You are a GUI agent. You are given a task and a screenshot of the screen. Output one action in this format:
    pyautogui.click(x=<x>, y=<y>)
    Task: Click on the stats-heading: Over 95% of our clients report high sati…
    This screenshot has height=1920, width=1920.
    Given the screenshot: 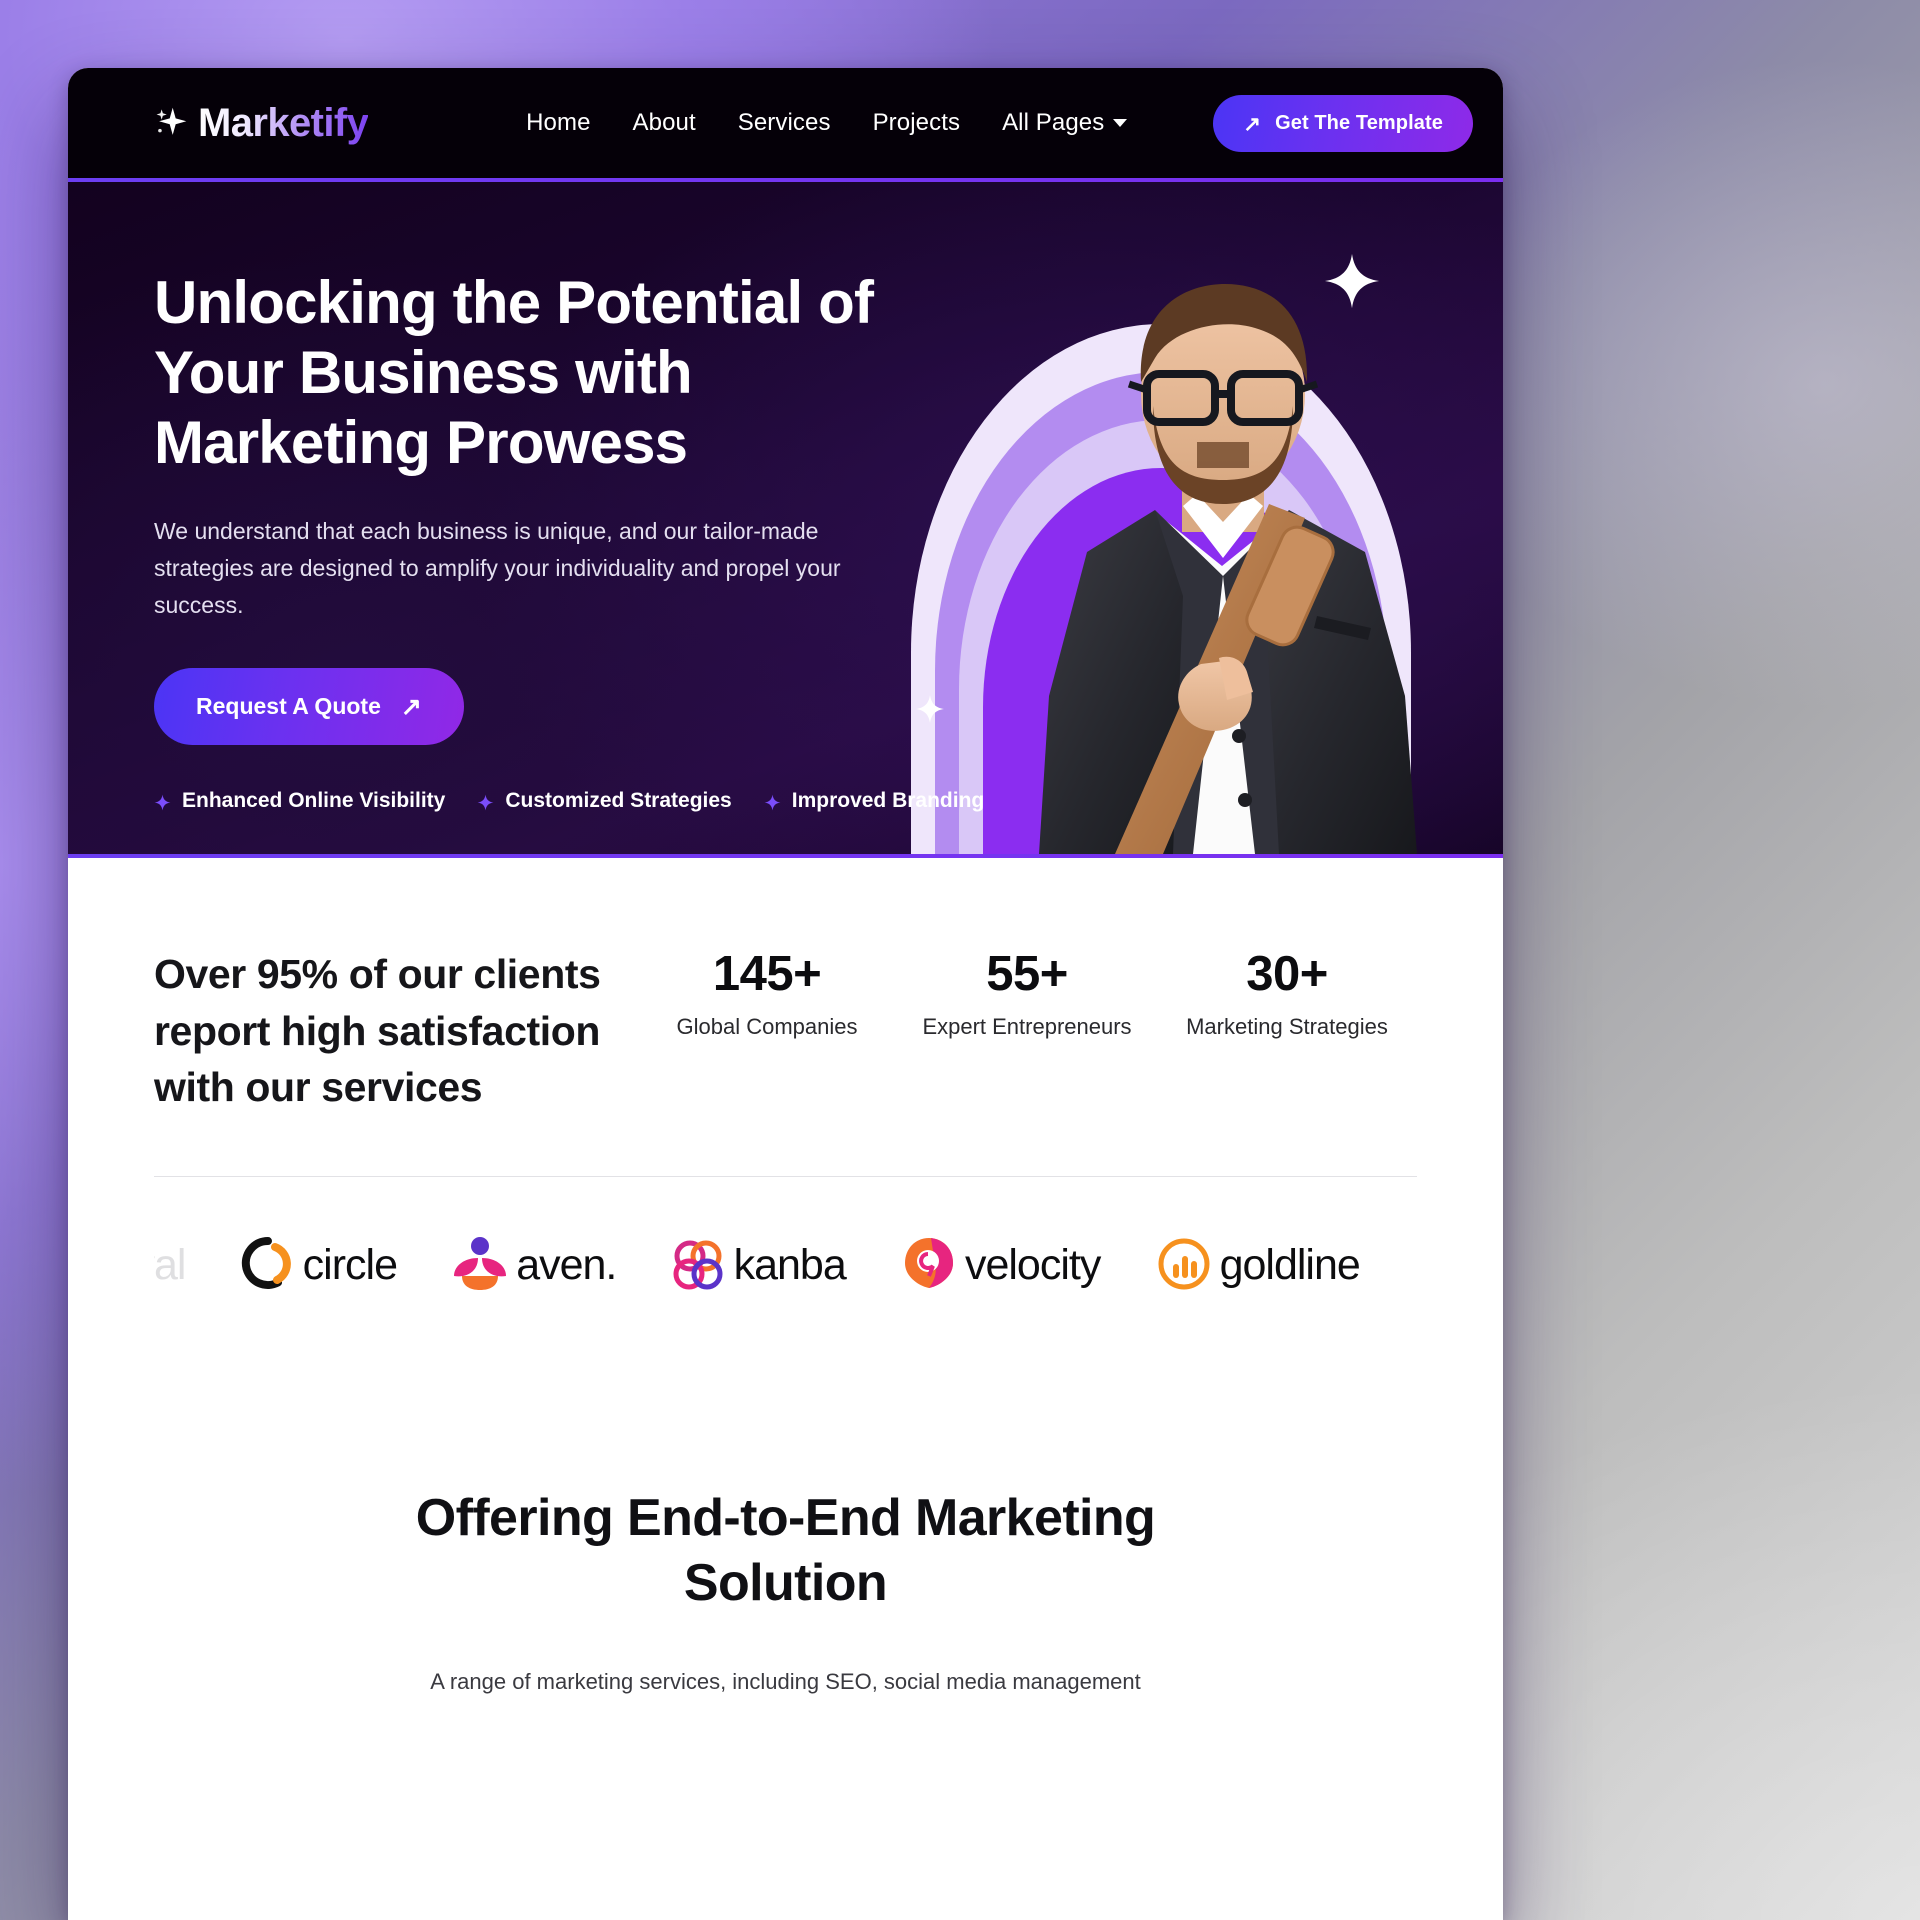 What is the action you would take?
    pyautogui.click(x=377, y=1031)
    